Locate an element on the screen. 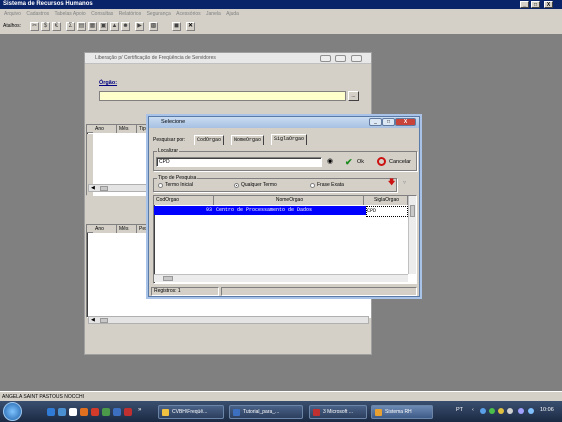 The height and width of the screenshot is (422, 562). start-button is located at coordinates (12, 411).